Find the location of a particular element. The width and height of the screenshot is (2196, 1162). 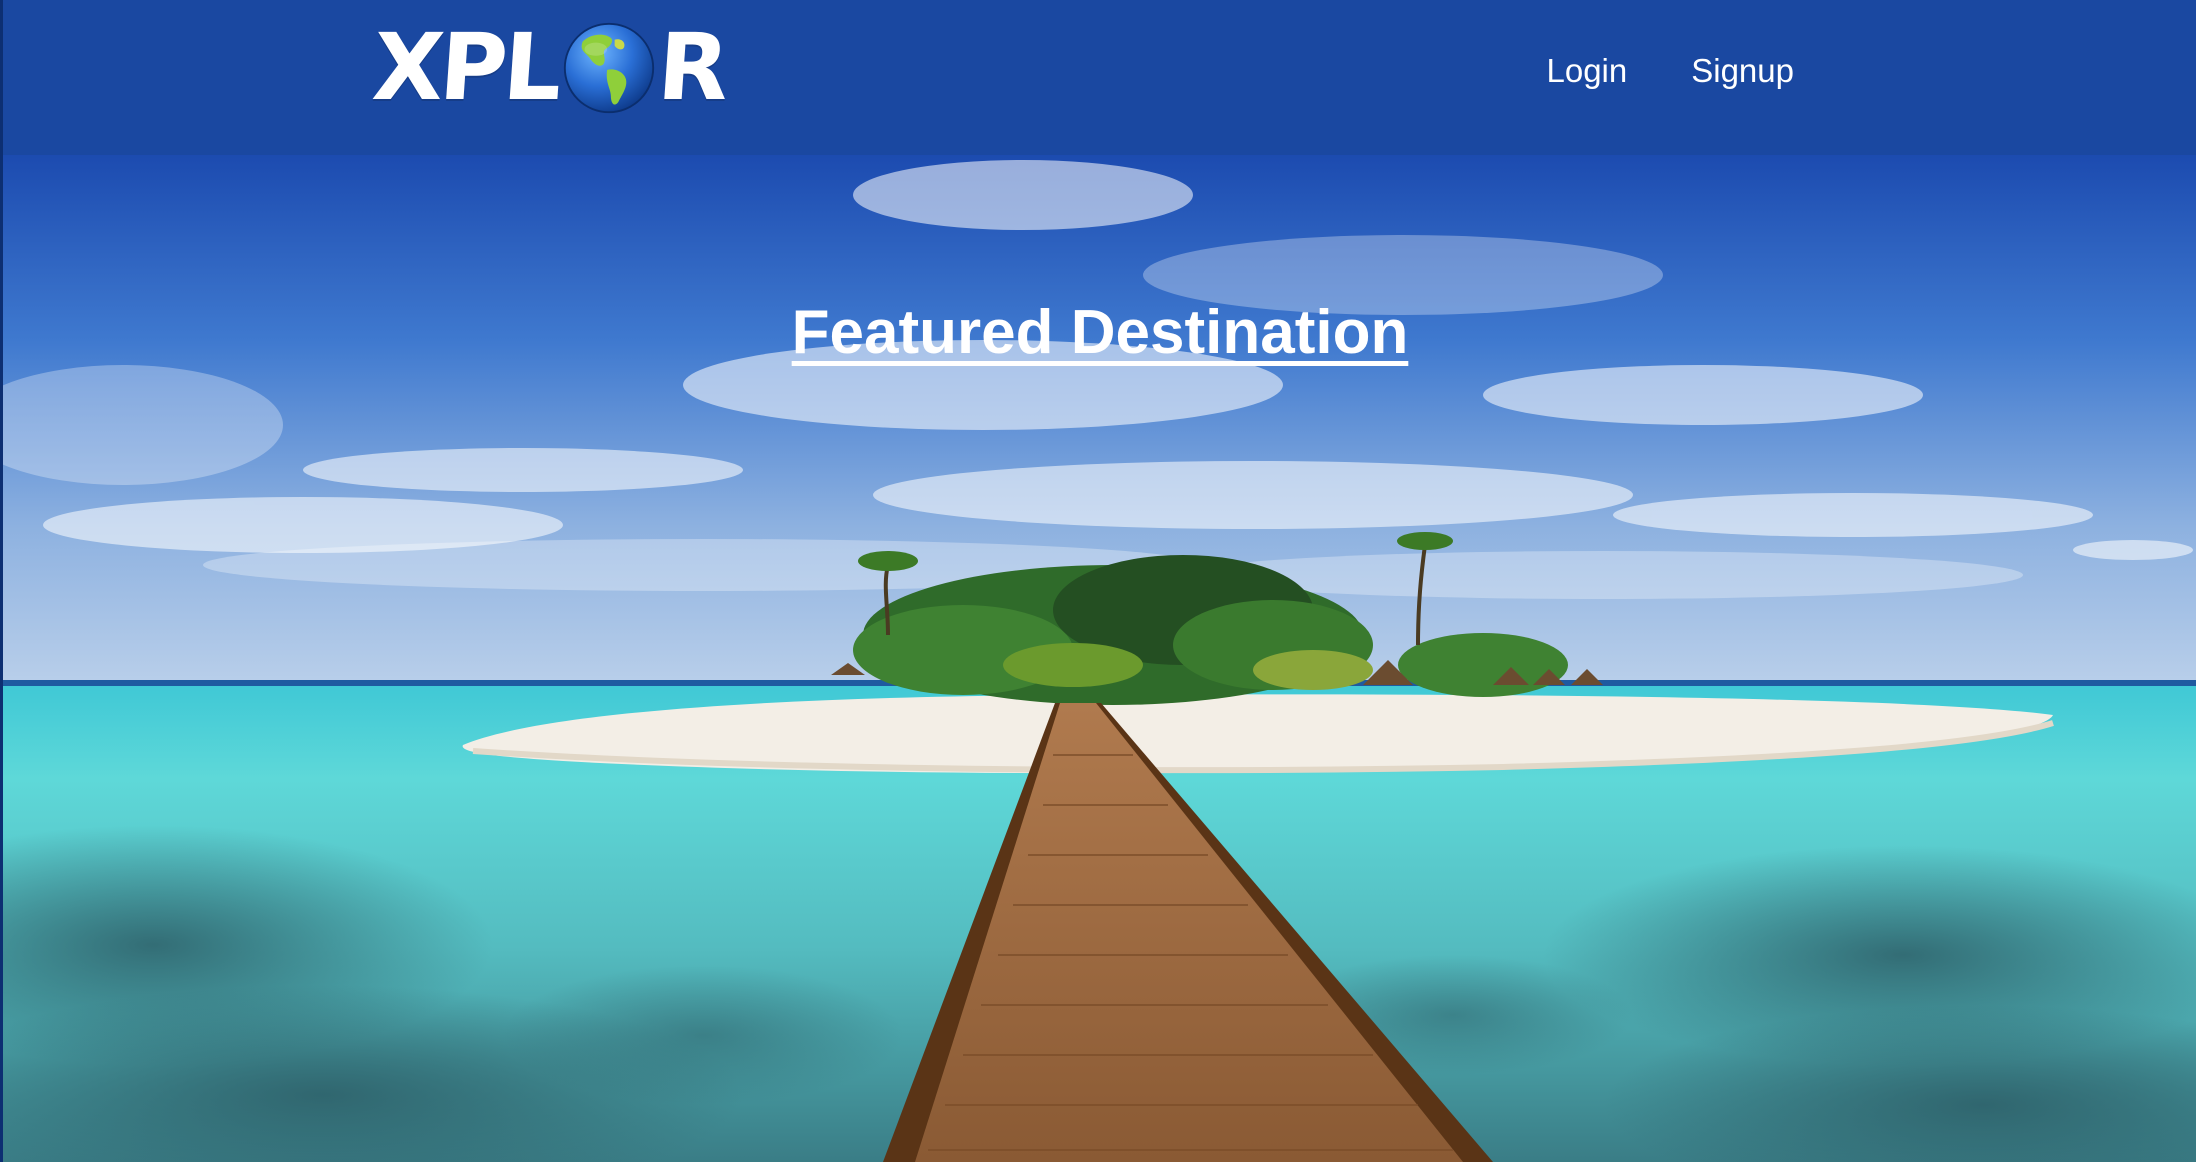

logo-text-prefix: XPL is located at coordinates (465, 67).